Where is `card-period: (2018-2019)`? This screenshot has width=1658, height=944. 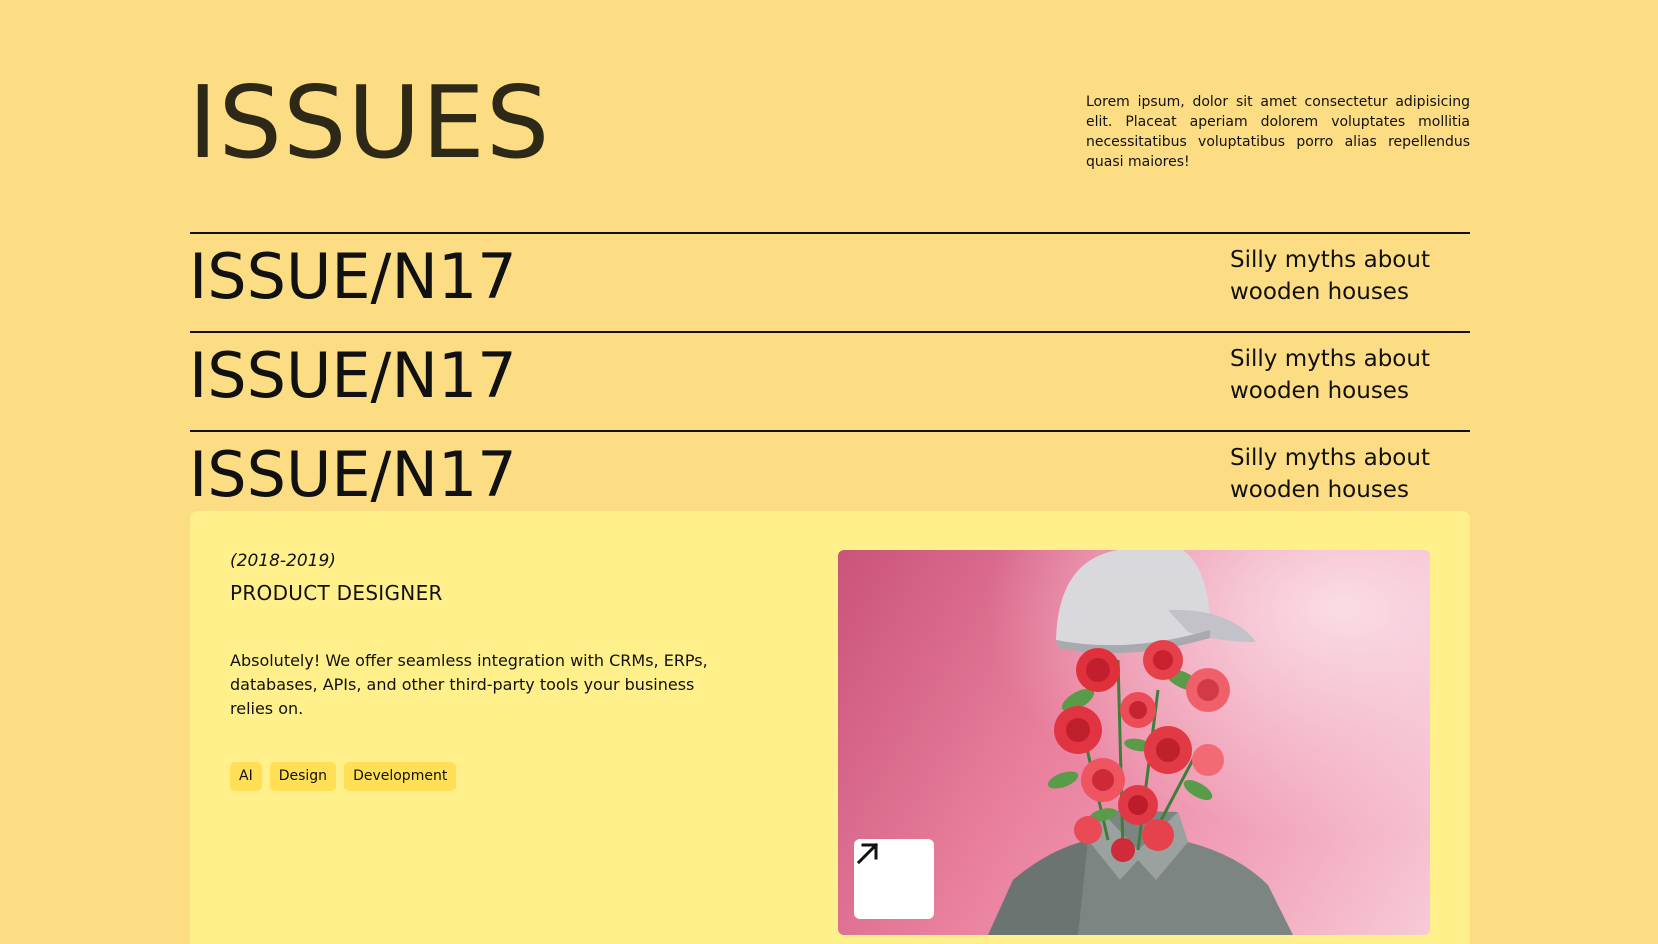 card-period: (2018-2019) is located at coordinates (283, 561).